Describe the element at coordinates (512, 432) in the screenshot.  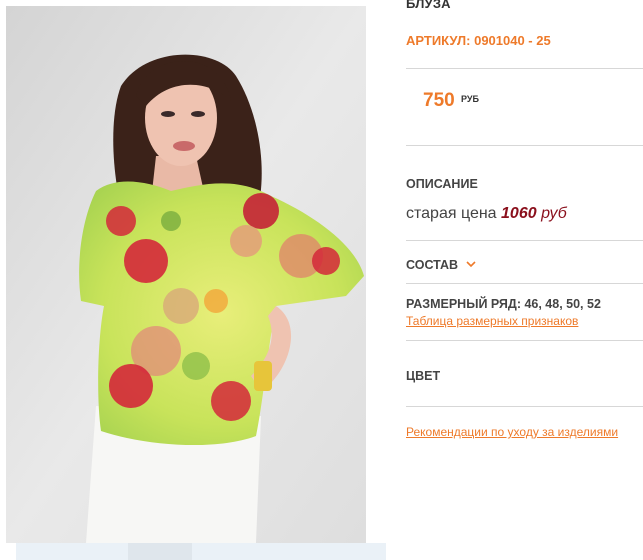
I see `care-link: Рекомендации по уходу за изделиями` at that location.